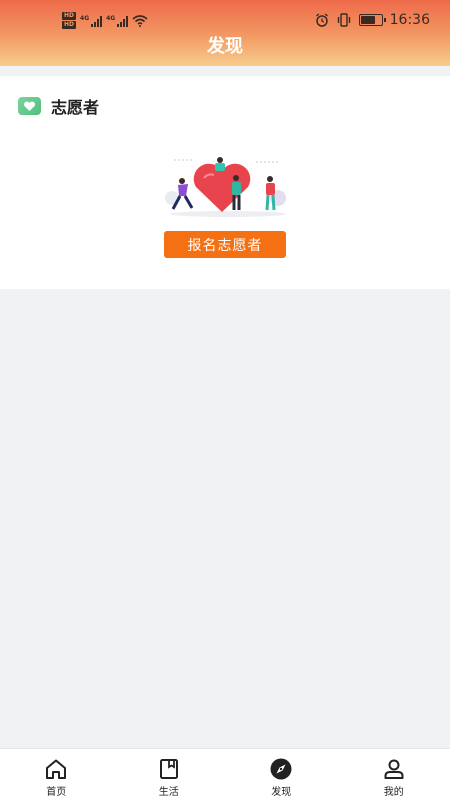 Image resolution: width=450 pixels, height=800 pixels. Describe the element at coordinates (225, 187) in the screenshot. I see `volunteer-illustration` at that location.